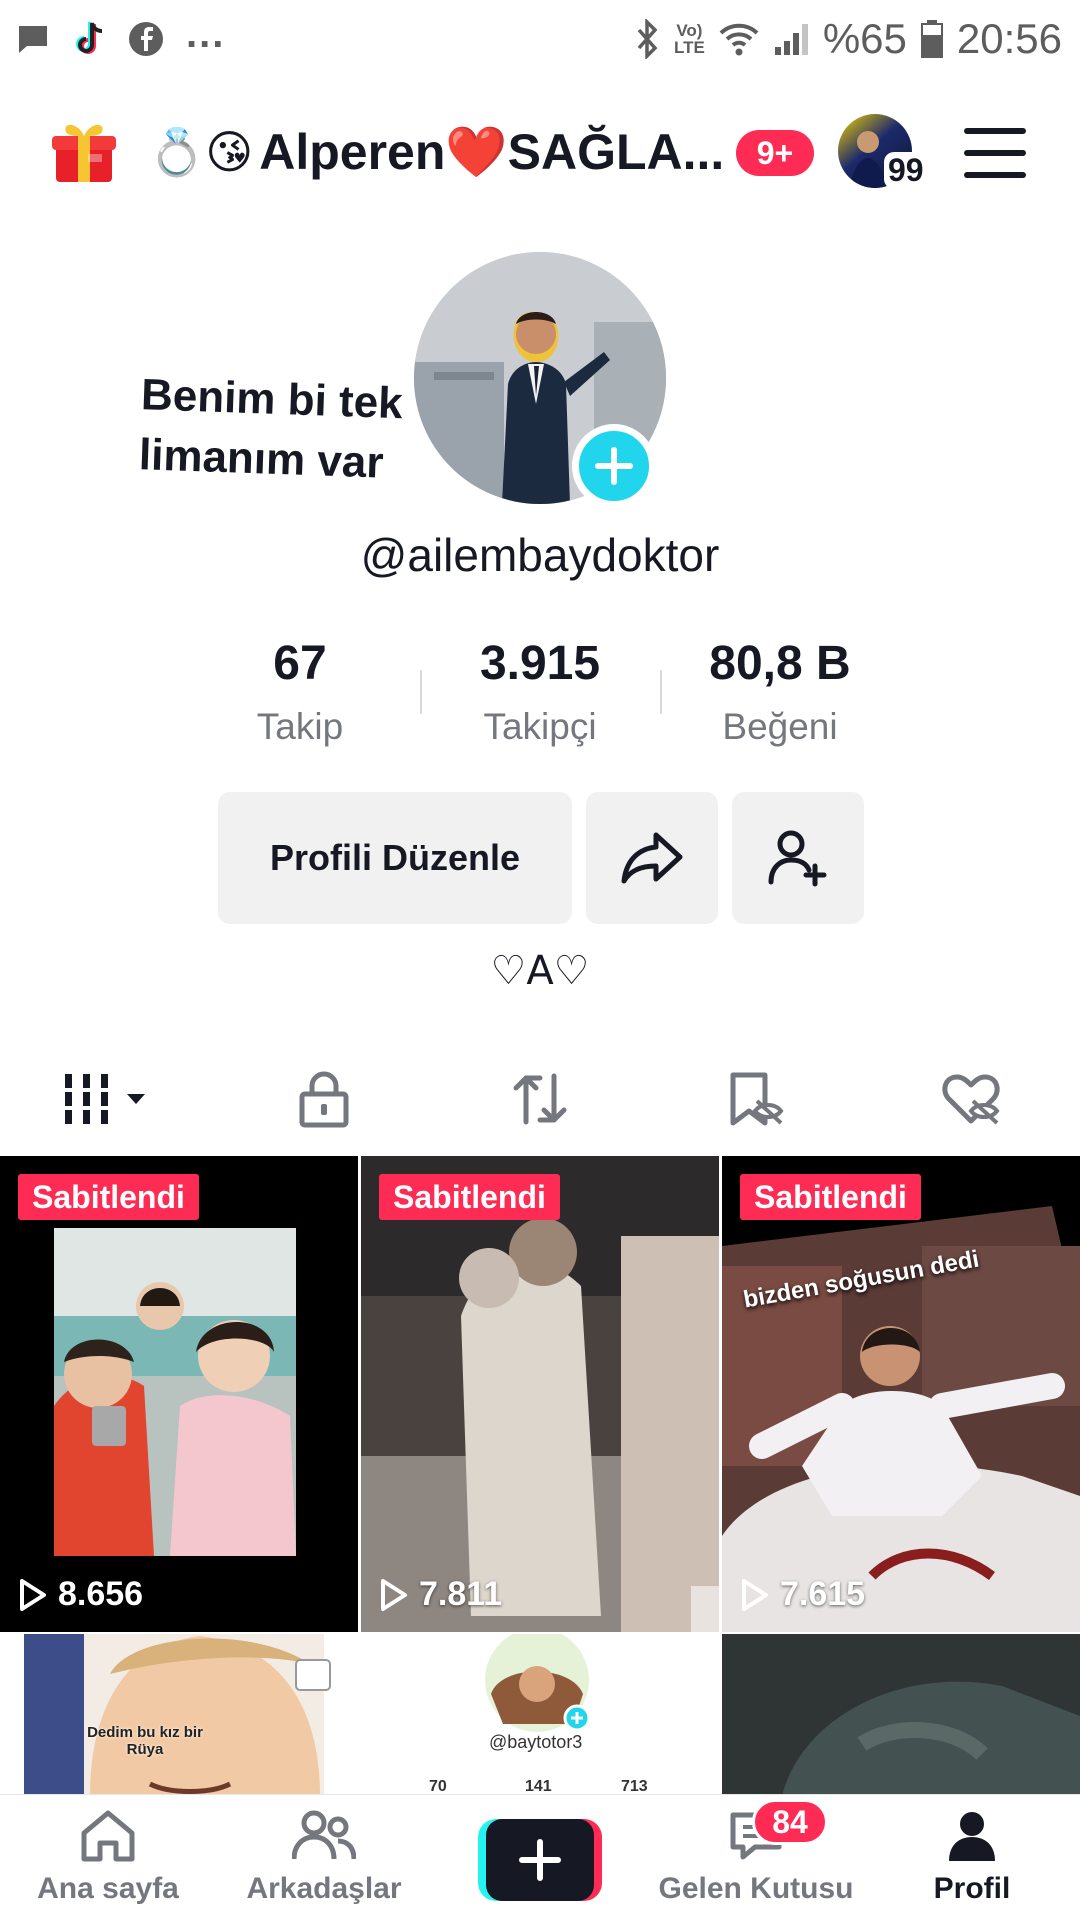  What do you see at coordinates (271, 429) in the screenshot?
I see `avatar-caption-sticker: Benim bi tek limanım var` at bounding box center [271, 429].